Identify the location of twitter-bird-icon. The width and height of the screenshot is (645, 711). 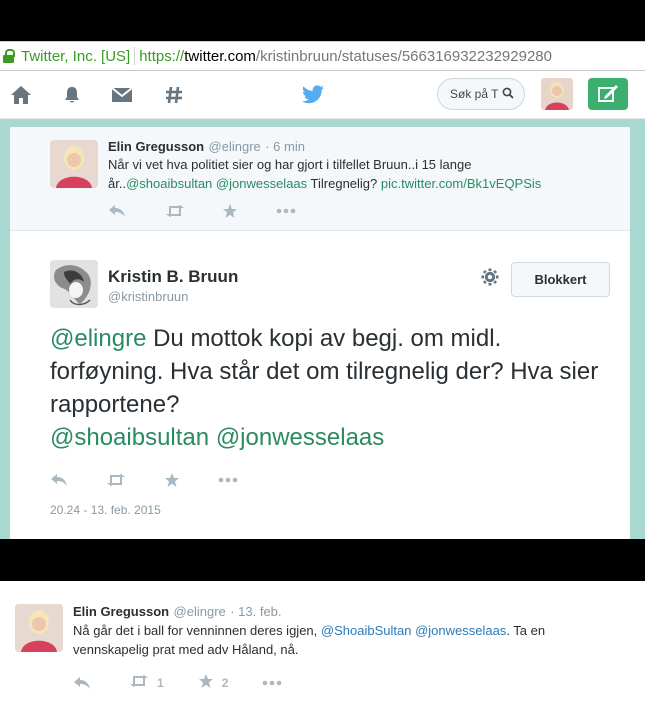
(313, 95).